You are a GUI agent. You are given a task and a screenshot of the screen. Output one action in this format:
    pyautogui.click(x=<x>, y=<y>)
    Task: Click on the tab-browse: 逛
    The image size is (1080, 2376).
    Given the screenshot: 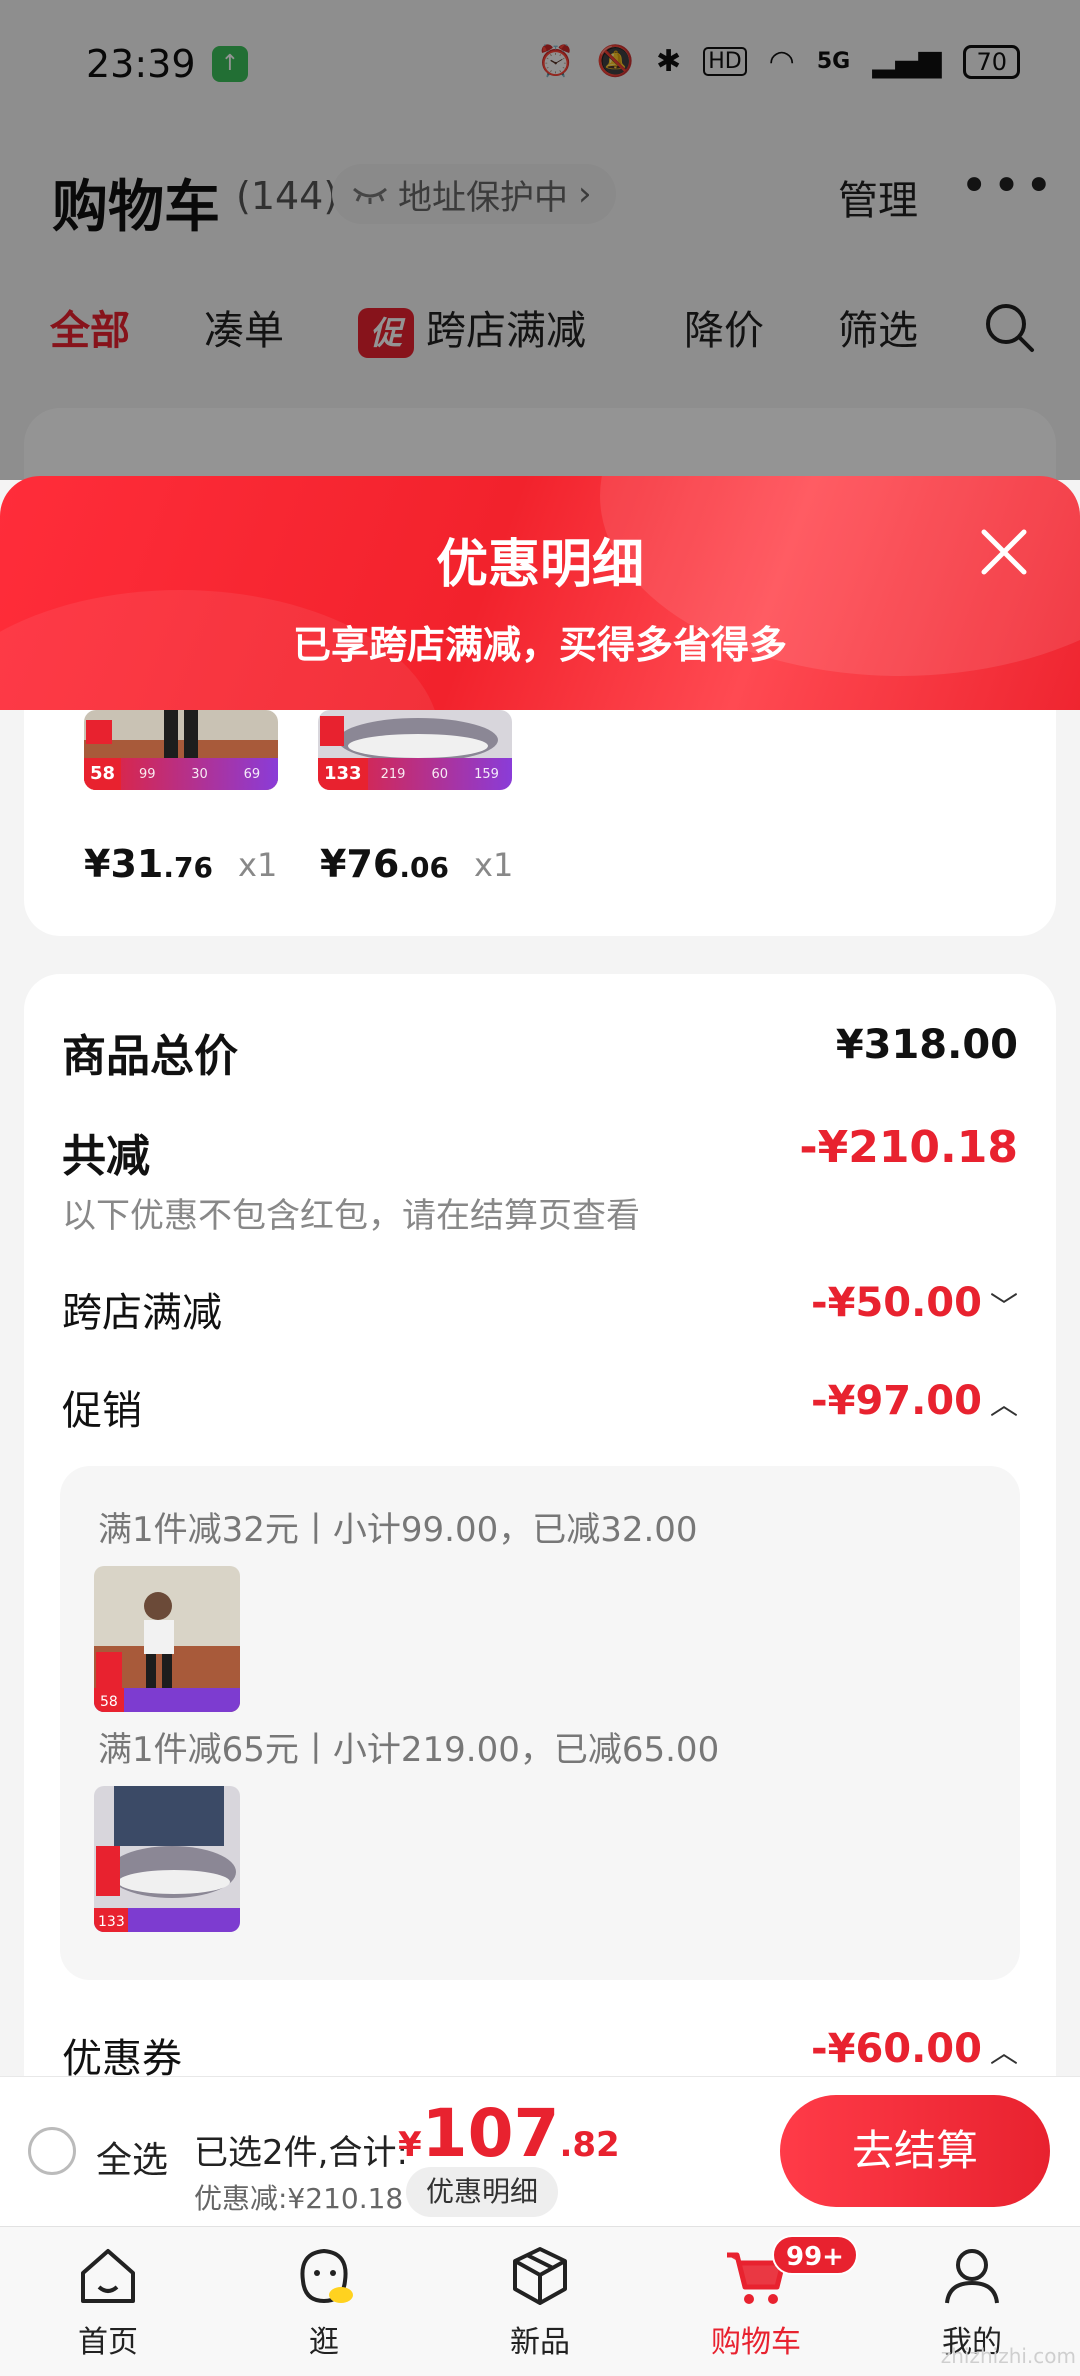 What is the action you would take?
    pyautogui.click(x=324, y=2301)
    